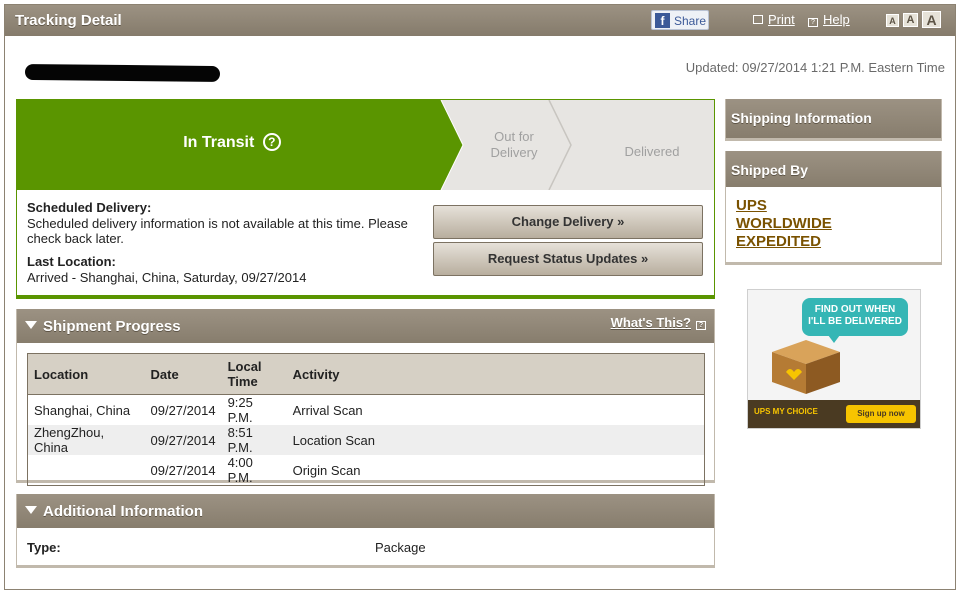  Describe the element at coordinates (834, 414) in the screenshot. I see `ad-footer: UPS MY CHOICE Sign up now` at that location.